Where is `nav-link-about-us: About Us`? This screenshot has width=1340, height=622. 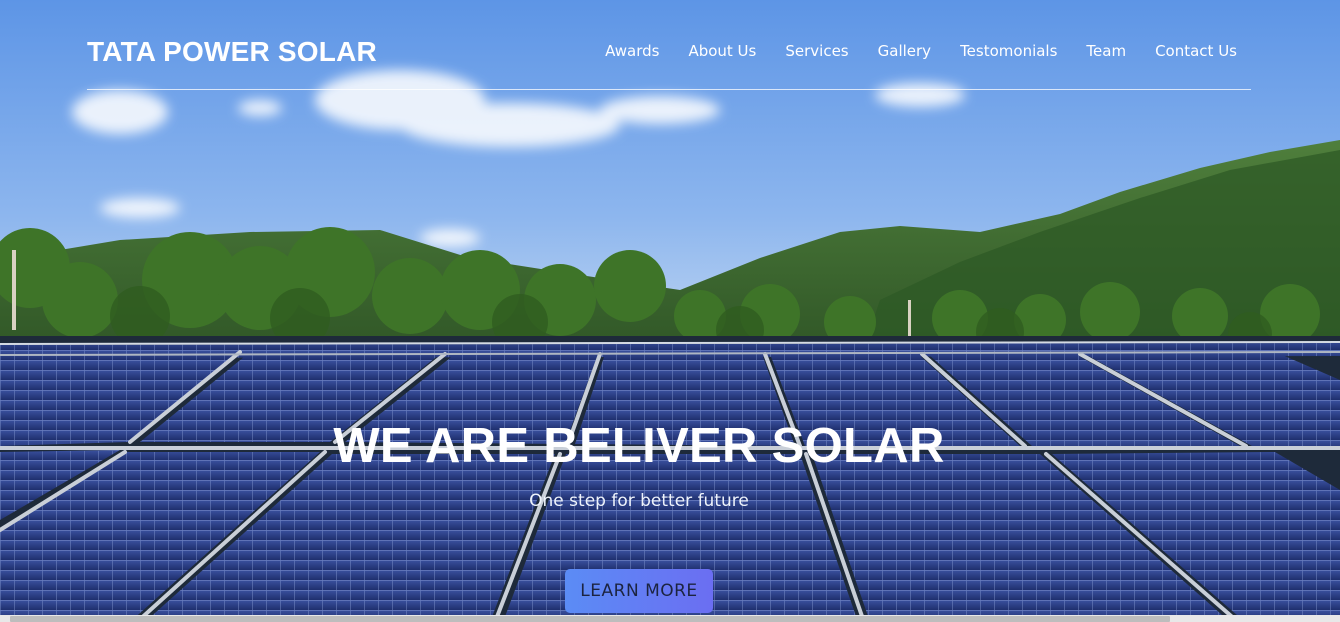
nav-link-about-us: About Us is located at coordinates (722, 51).